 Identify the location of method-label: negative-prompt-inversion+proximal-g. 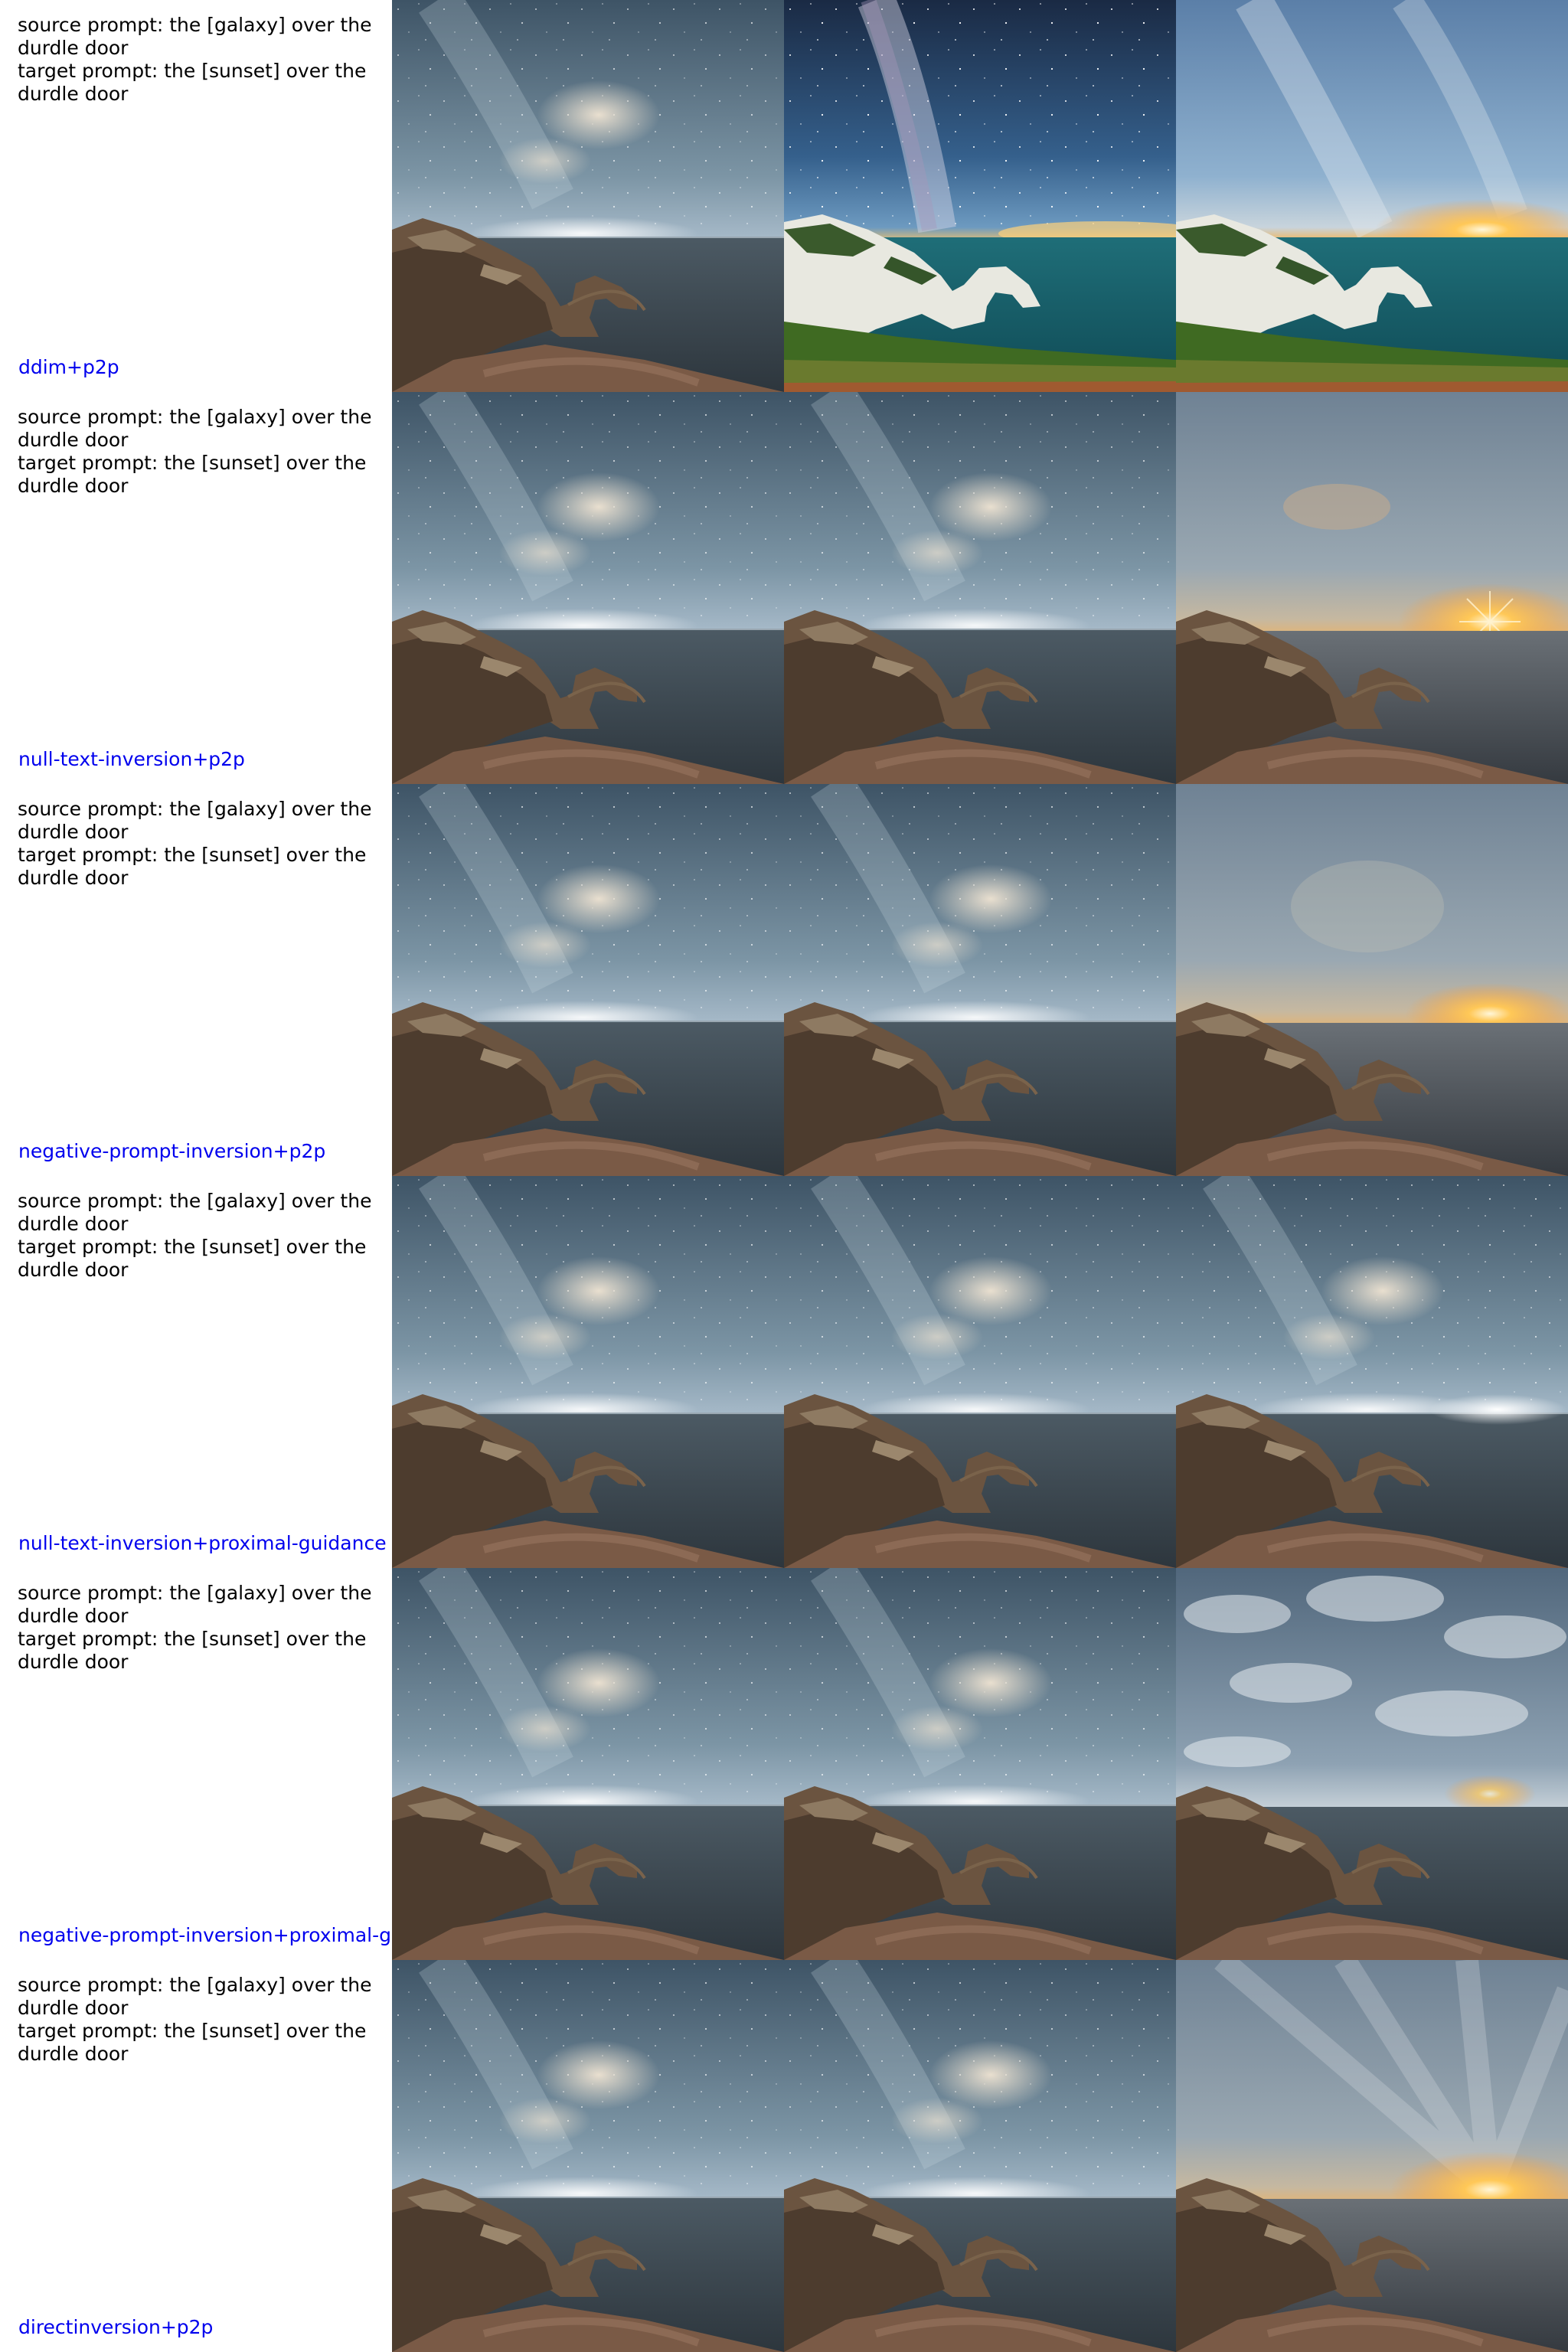
(204, 1935).